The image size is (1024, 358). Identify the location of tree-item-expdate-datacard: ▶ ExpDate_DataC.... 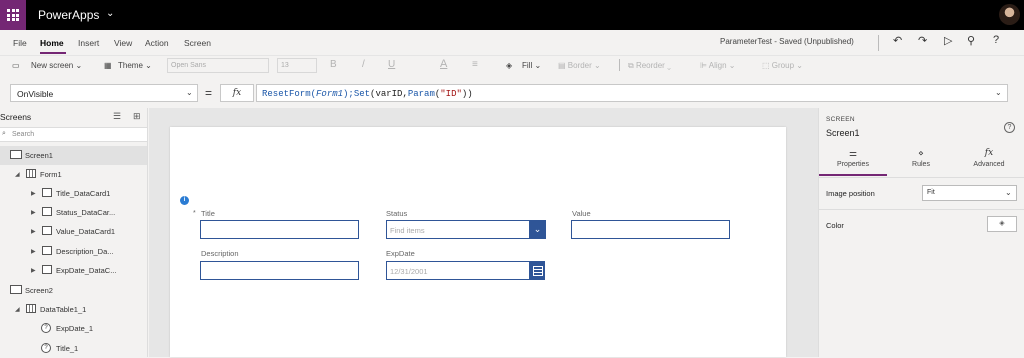
(73, 270).